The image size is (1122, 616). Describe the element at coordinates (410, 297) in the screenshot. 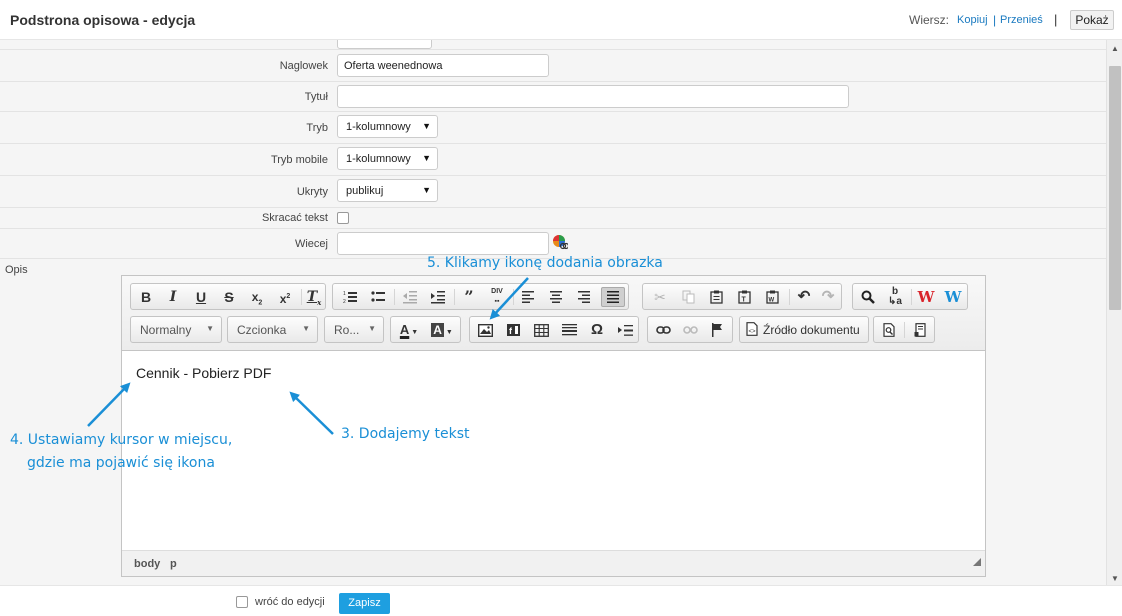

I see `outdent-icon` at that location.